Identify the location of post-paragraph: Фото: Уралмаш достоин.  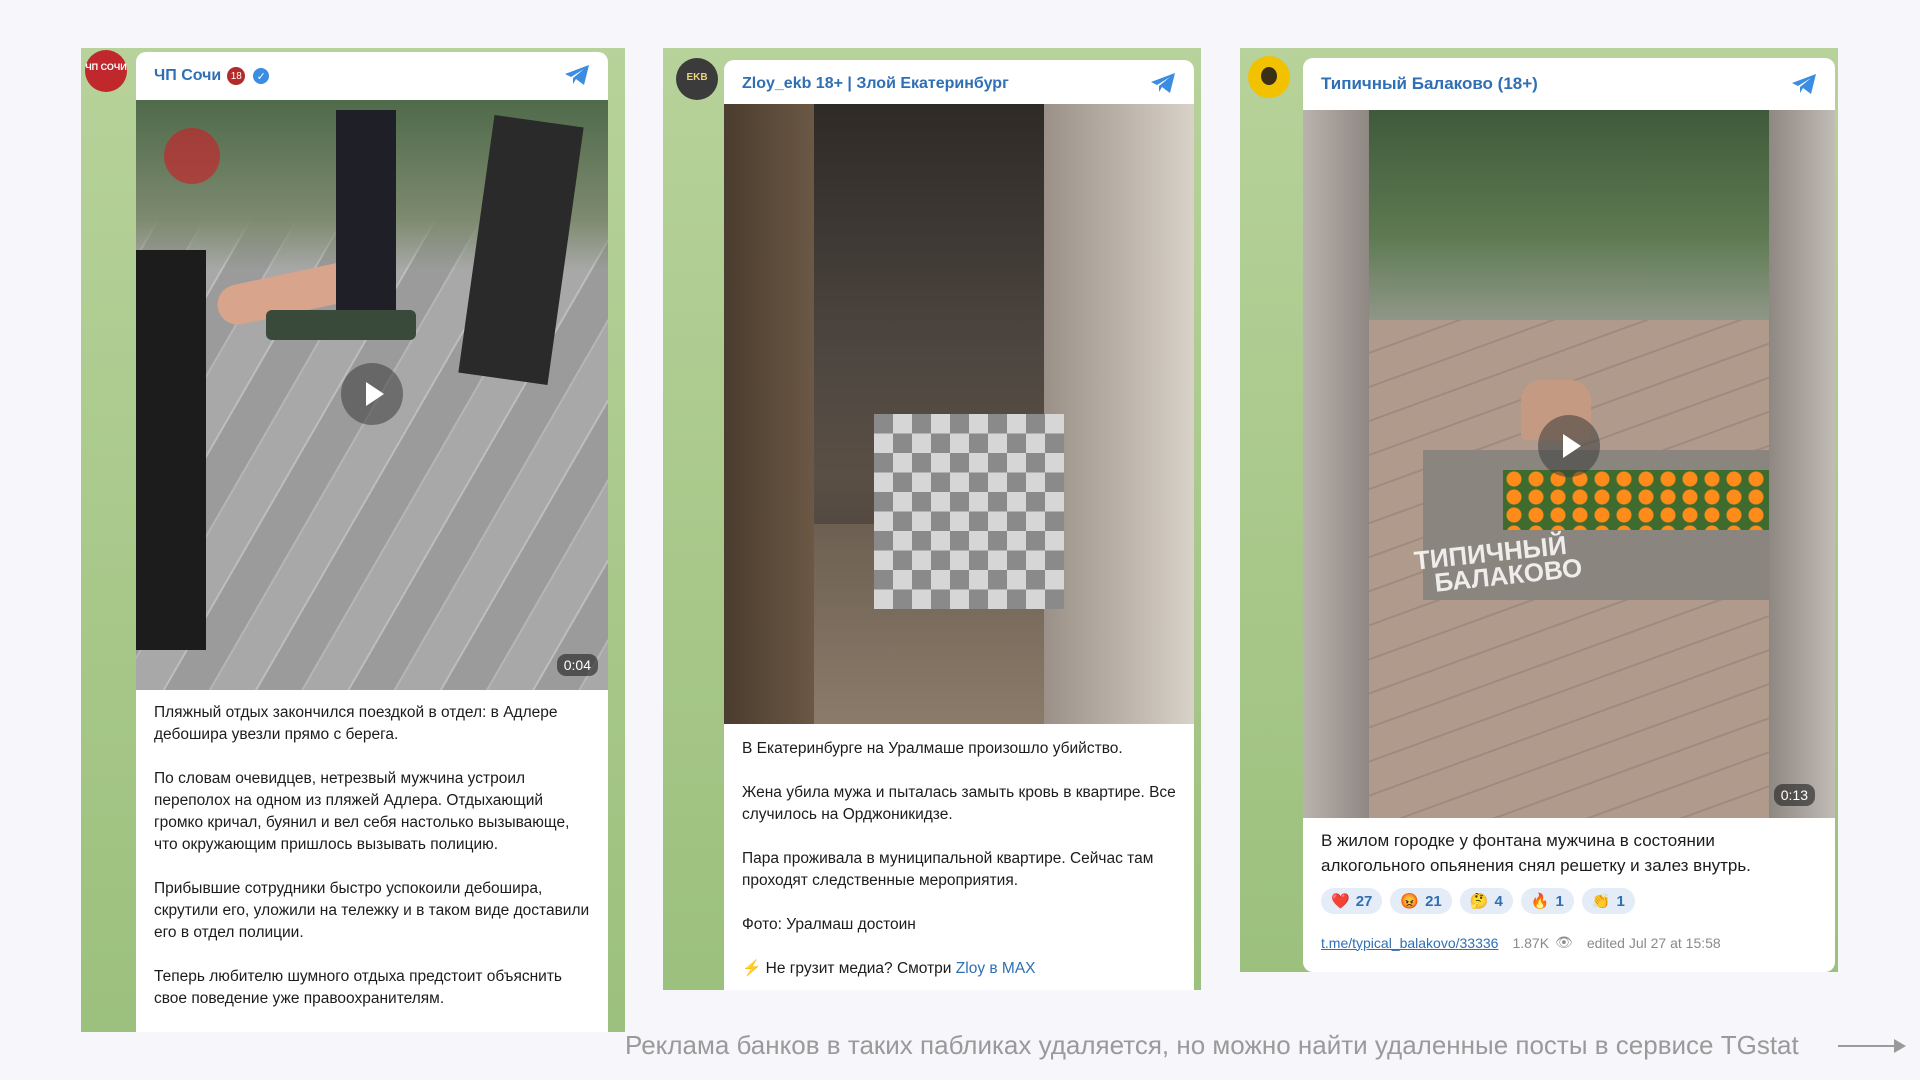
(829, 924).